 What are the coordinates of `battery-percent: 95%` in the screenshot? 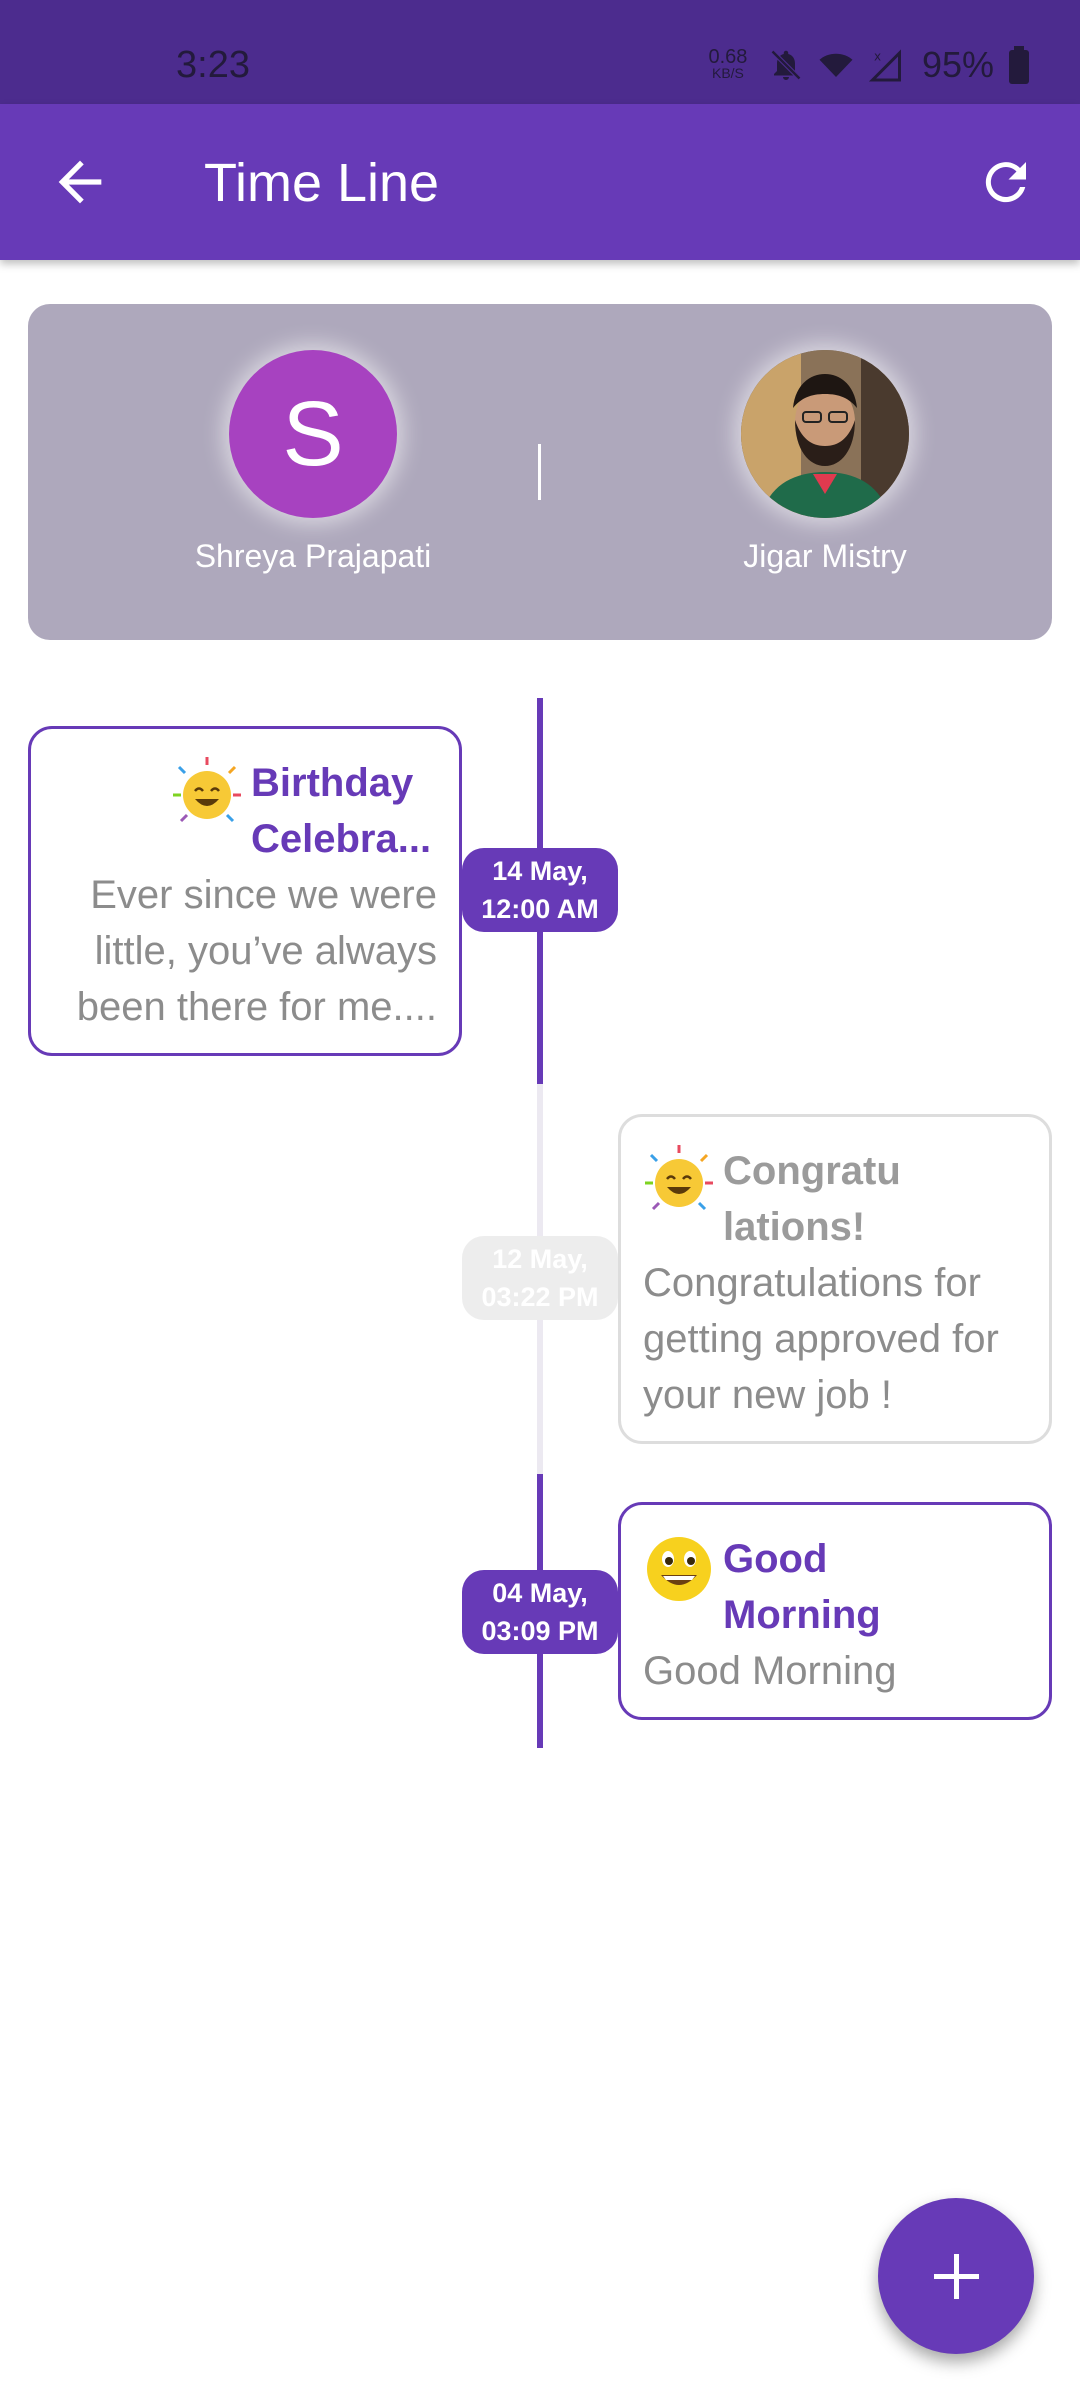 It's located at (957, 64).